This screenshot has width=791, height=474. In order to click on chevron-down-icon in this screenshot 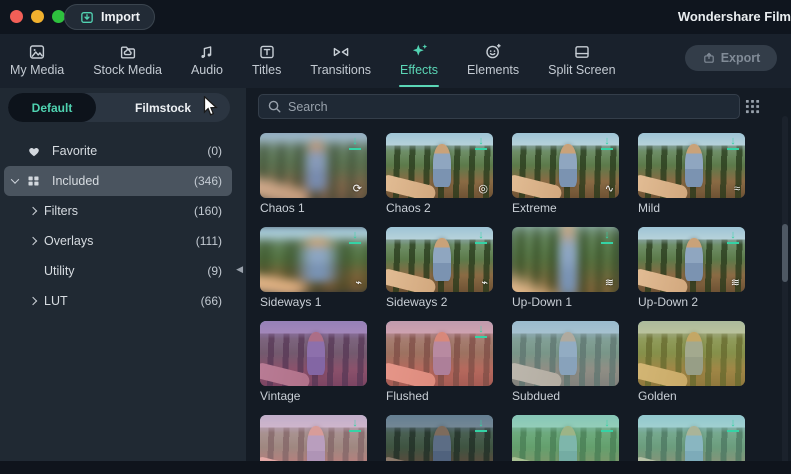, I will do `click(15, 179)`.